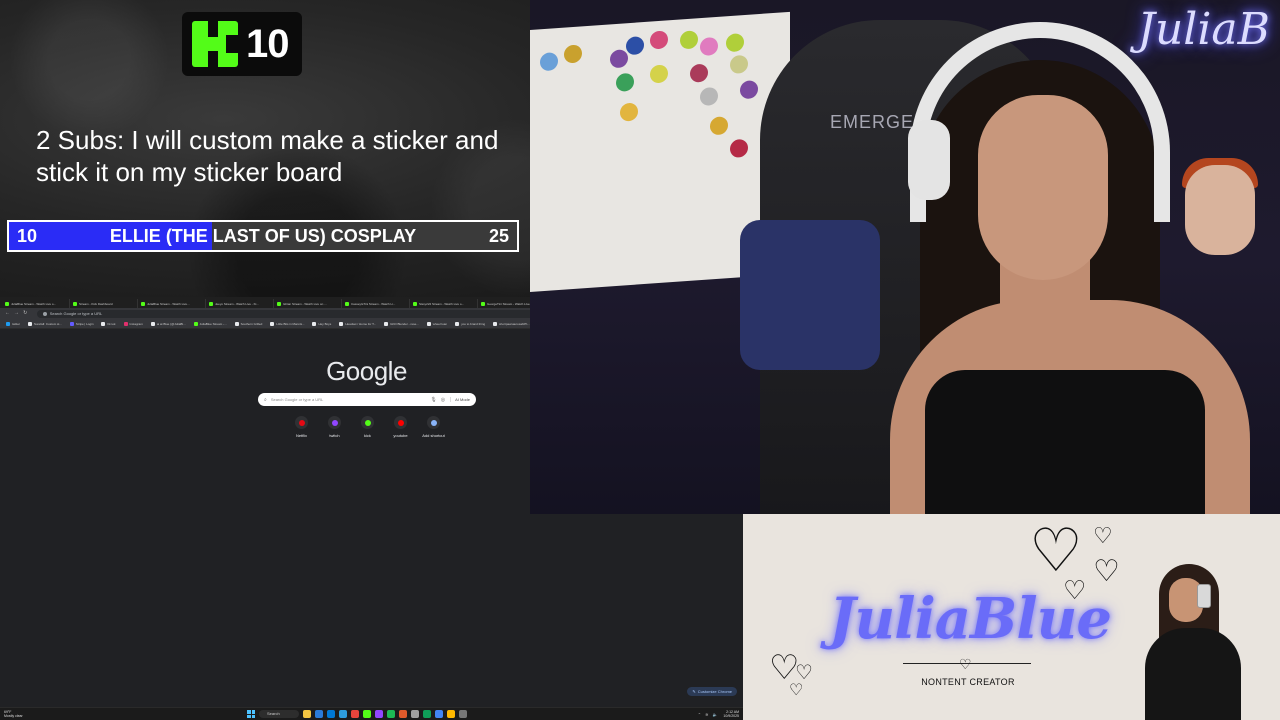  Describe the element at coordinates (16, 313) in the screenshot. I see `forward-icon: →` at that location.